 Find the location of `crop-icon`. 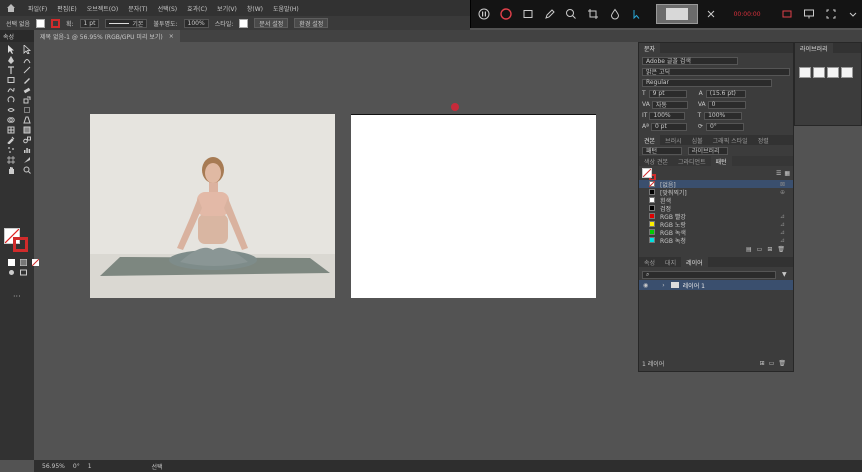

crop-icon is located at coordinates (593, 14).